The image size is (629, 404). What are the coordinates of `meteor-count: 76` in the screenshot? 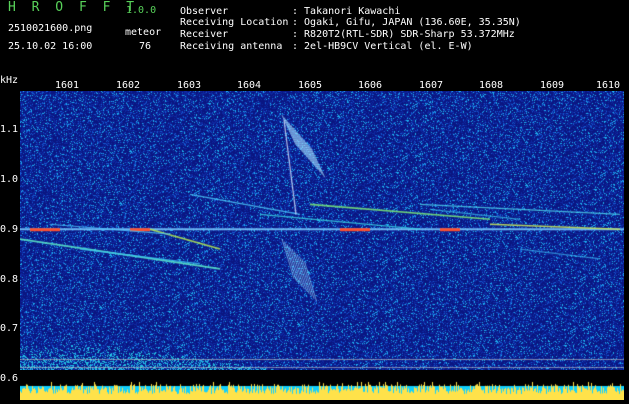 It's located at (145, 46).